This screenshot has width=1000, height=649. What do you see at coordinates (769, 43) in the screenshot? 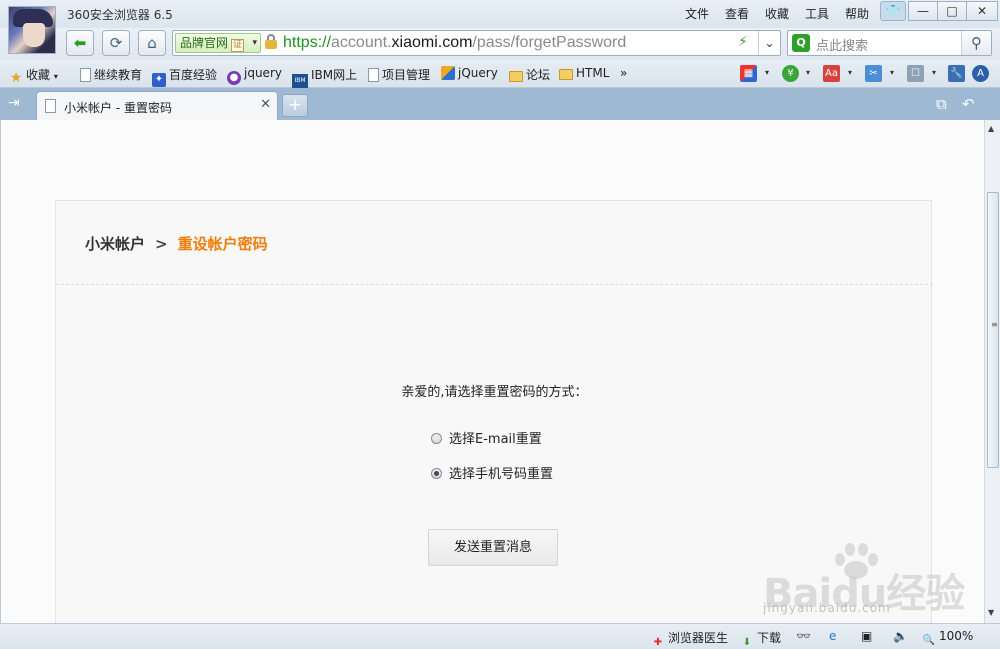
I see `address-dropdown-icon: ⌄` at bounding box center [769, 43].